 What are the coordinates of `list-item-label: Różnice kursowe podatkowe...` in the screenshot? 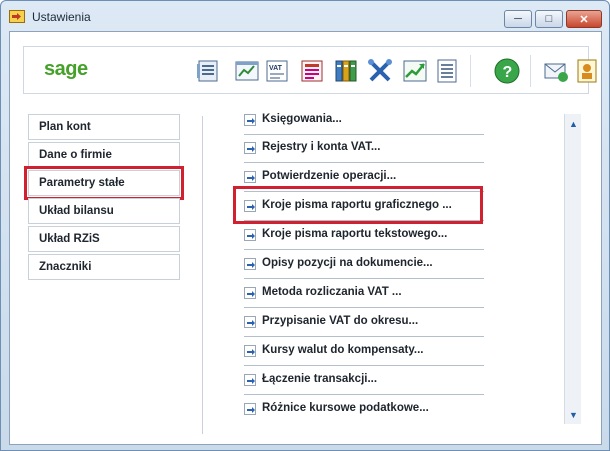 It's located at (345, 408).